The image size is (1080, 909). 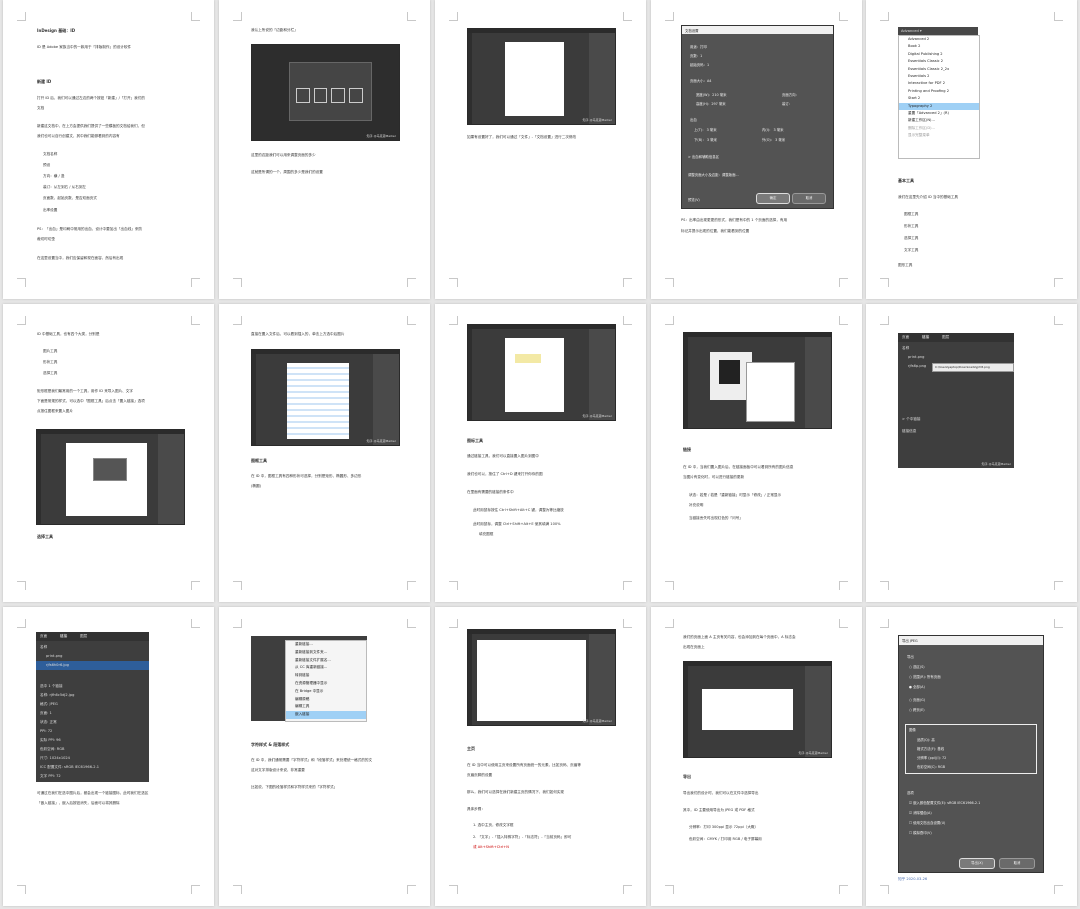 What do you see at coordinates (917, 686) in the screenshot?
I see `dialog-row: ● 全部(A)` at bounding box center [917, 686].